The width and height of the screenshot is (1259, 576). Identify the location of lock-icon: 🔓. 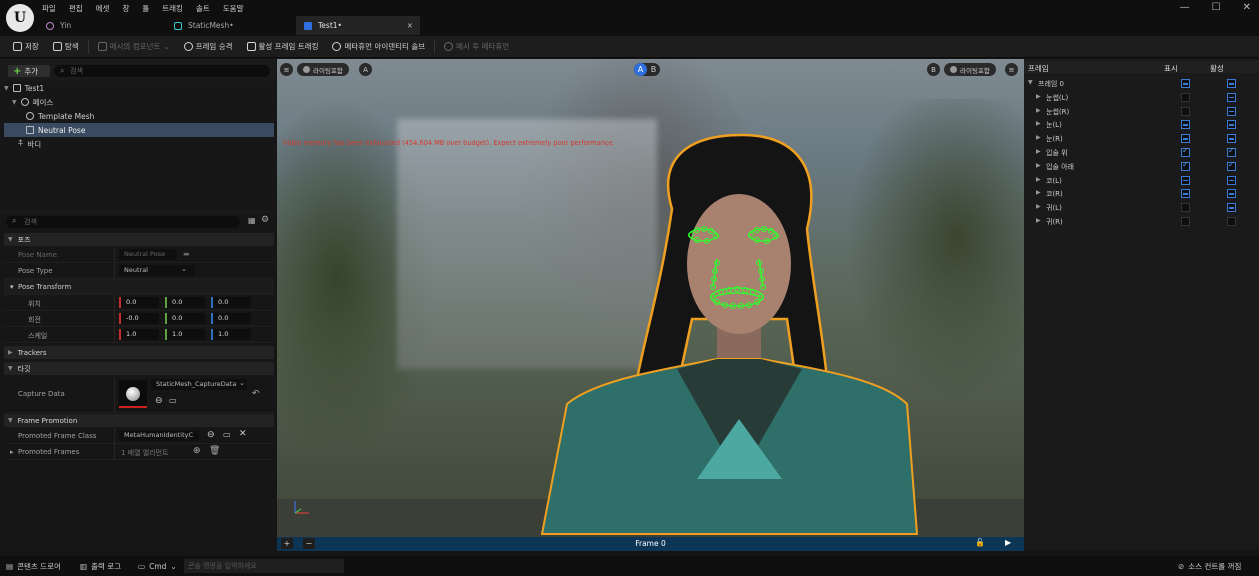
(980, 542).